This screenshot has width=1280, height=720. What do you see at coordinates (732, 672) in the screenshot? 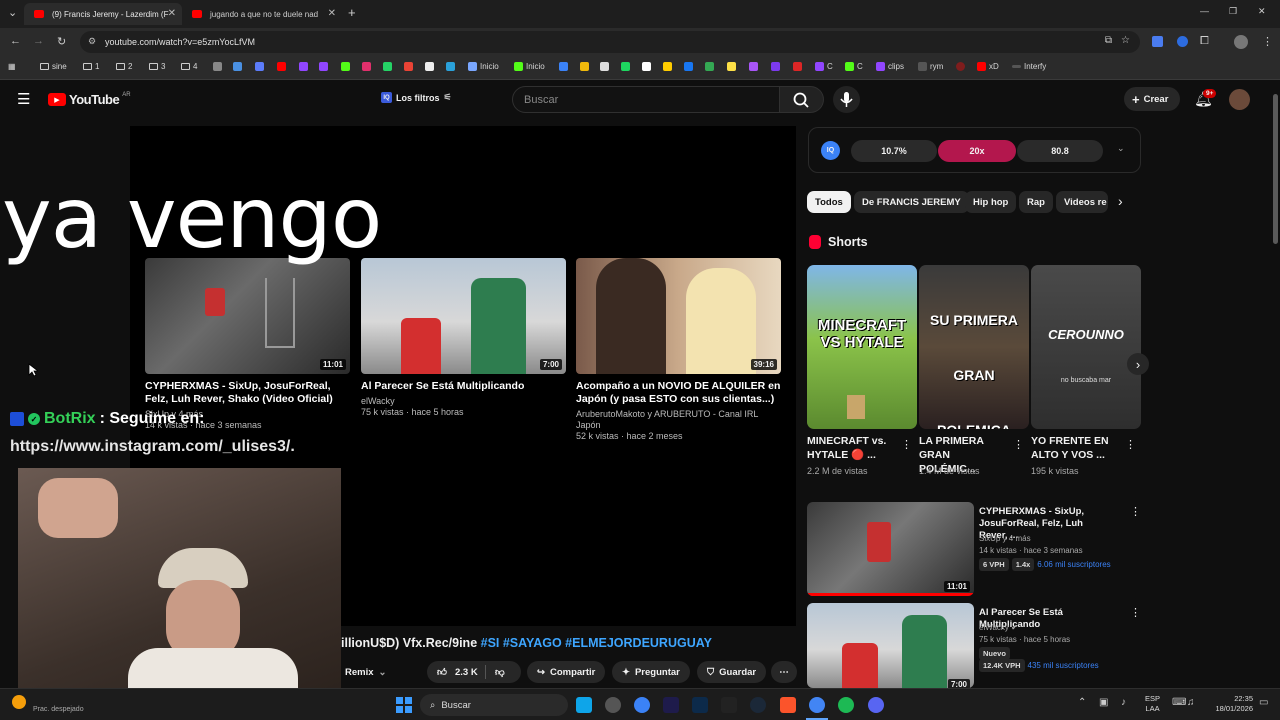
I see `save-button: ⛉ Guardar` at bounding box center [732, 672].